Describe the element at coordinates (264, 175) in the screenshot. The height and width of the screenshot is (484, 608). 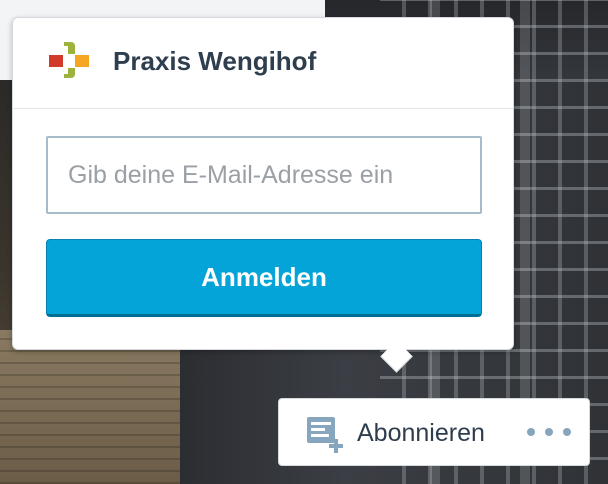
I see `email-input` at that location.